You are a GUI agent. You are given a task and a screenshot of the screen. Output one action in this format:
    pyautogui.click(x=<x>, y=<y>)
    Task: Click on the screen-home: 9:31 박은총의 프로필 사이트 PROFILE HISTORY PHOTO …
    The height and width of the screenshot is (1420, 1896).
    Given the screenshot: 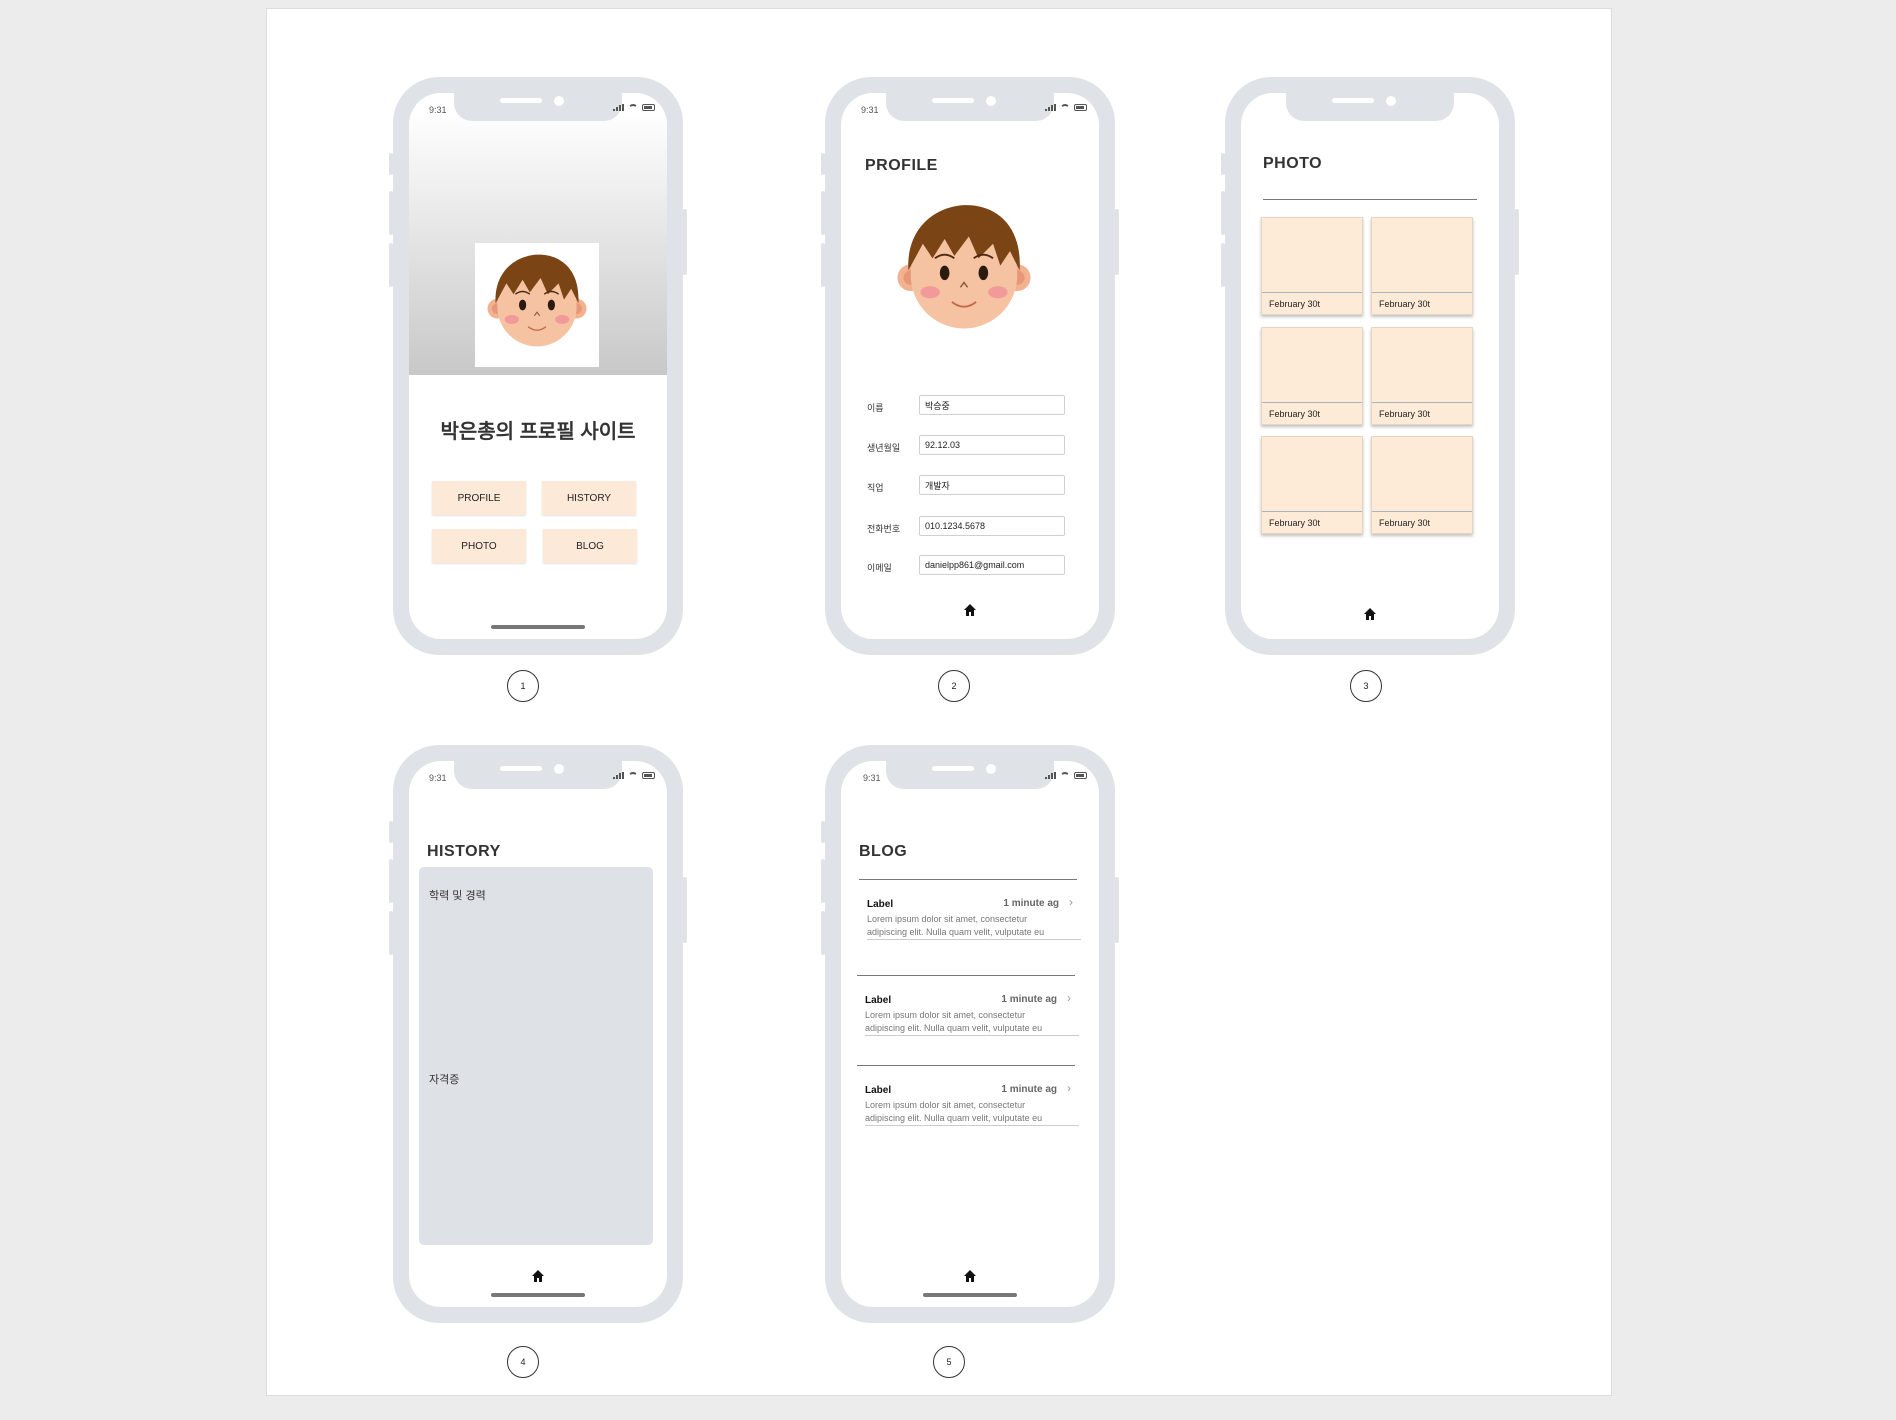 What is the action you would take?
    pyautogui.click(x=538, y=366)
    